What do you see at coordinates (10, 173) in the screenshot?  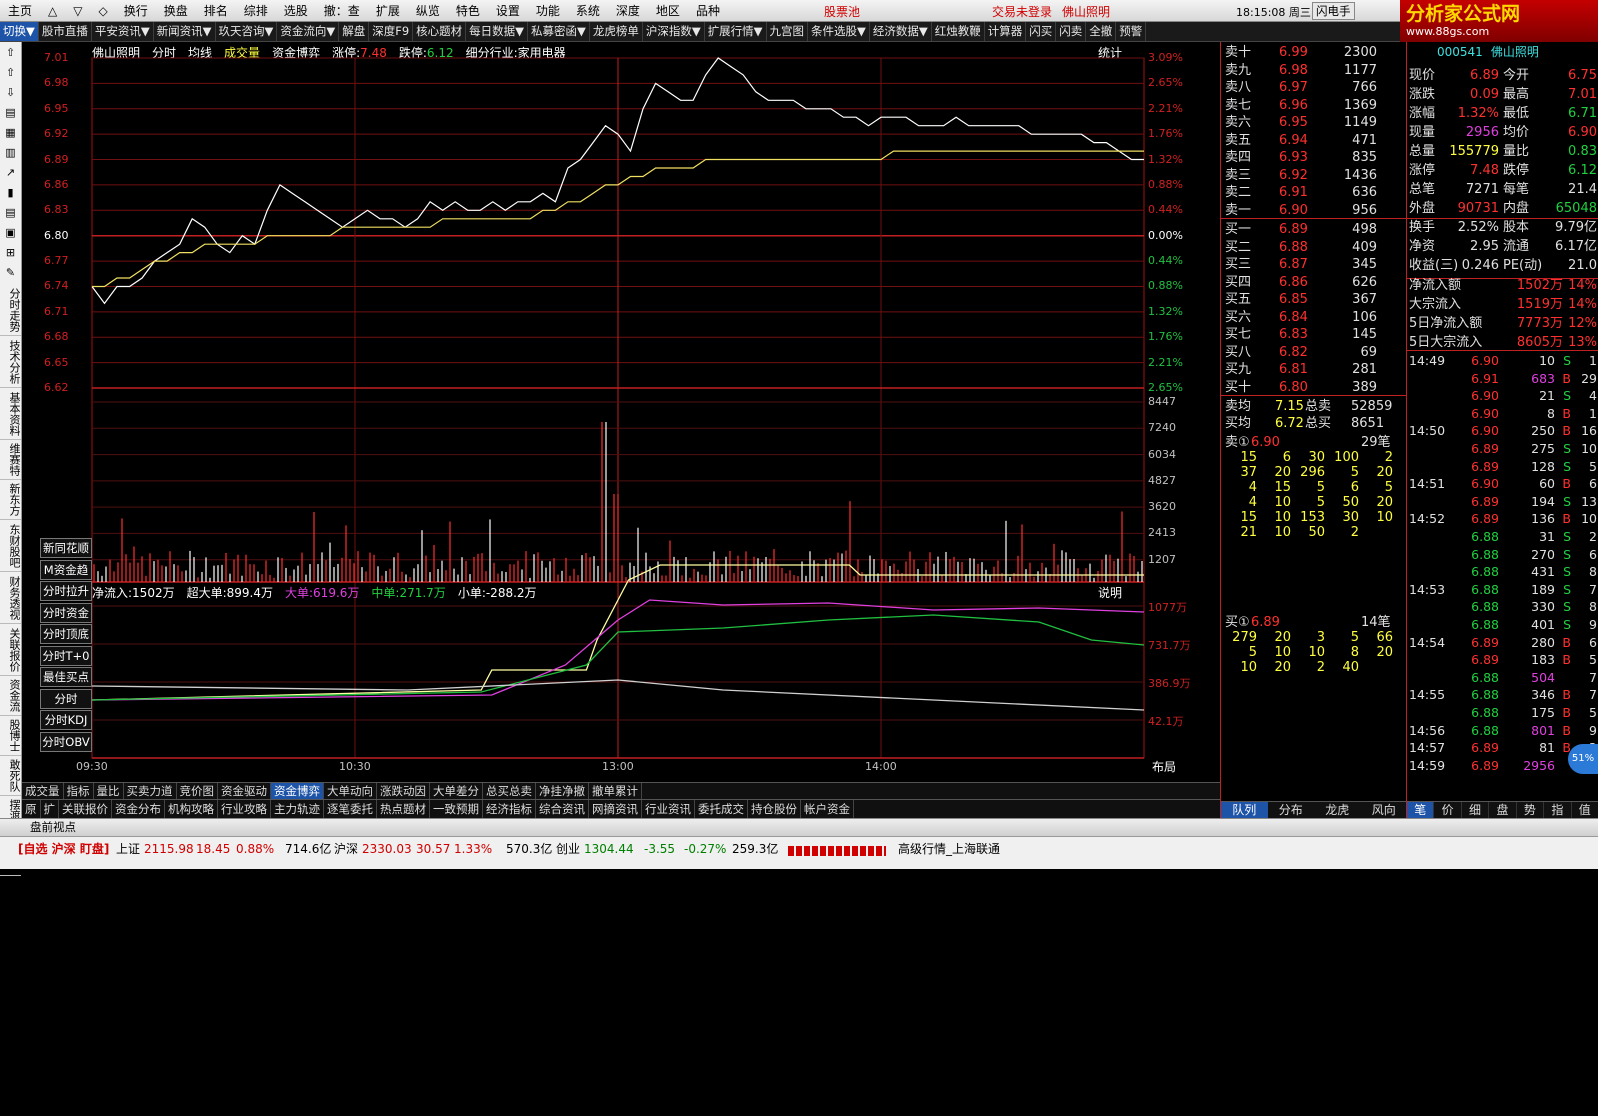 I see `left-tool-icon: ↗` at bounding box center [10, 173].